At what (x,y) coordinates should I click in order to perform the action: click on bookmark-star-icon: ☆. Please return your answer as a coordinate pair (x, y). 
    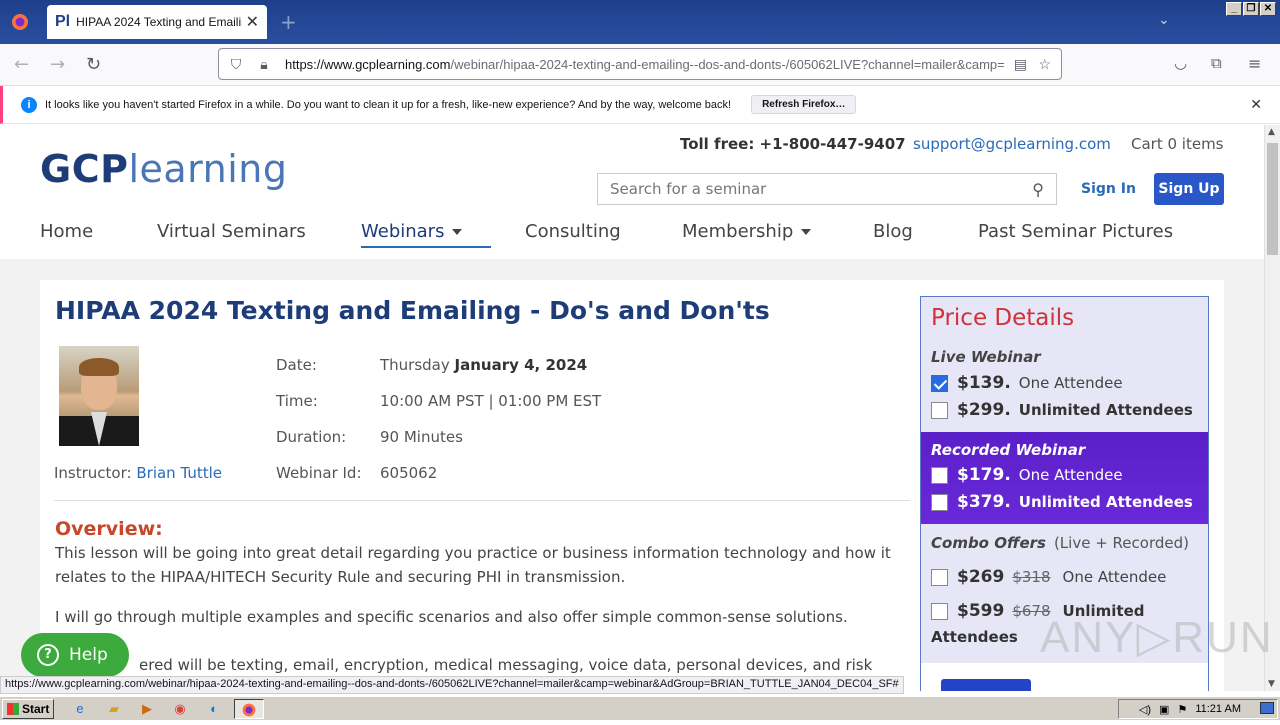
    Looking at the image, I should click on (1044, 64).